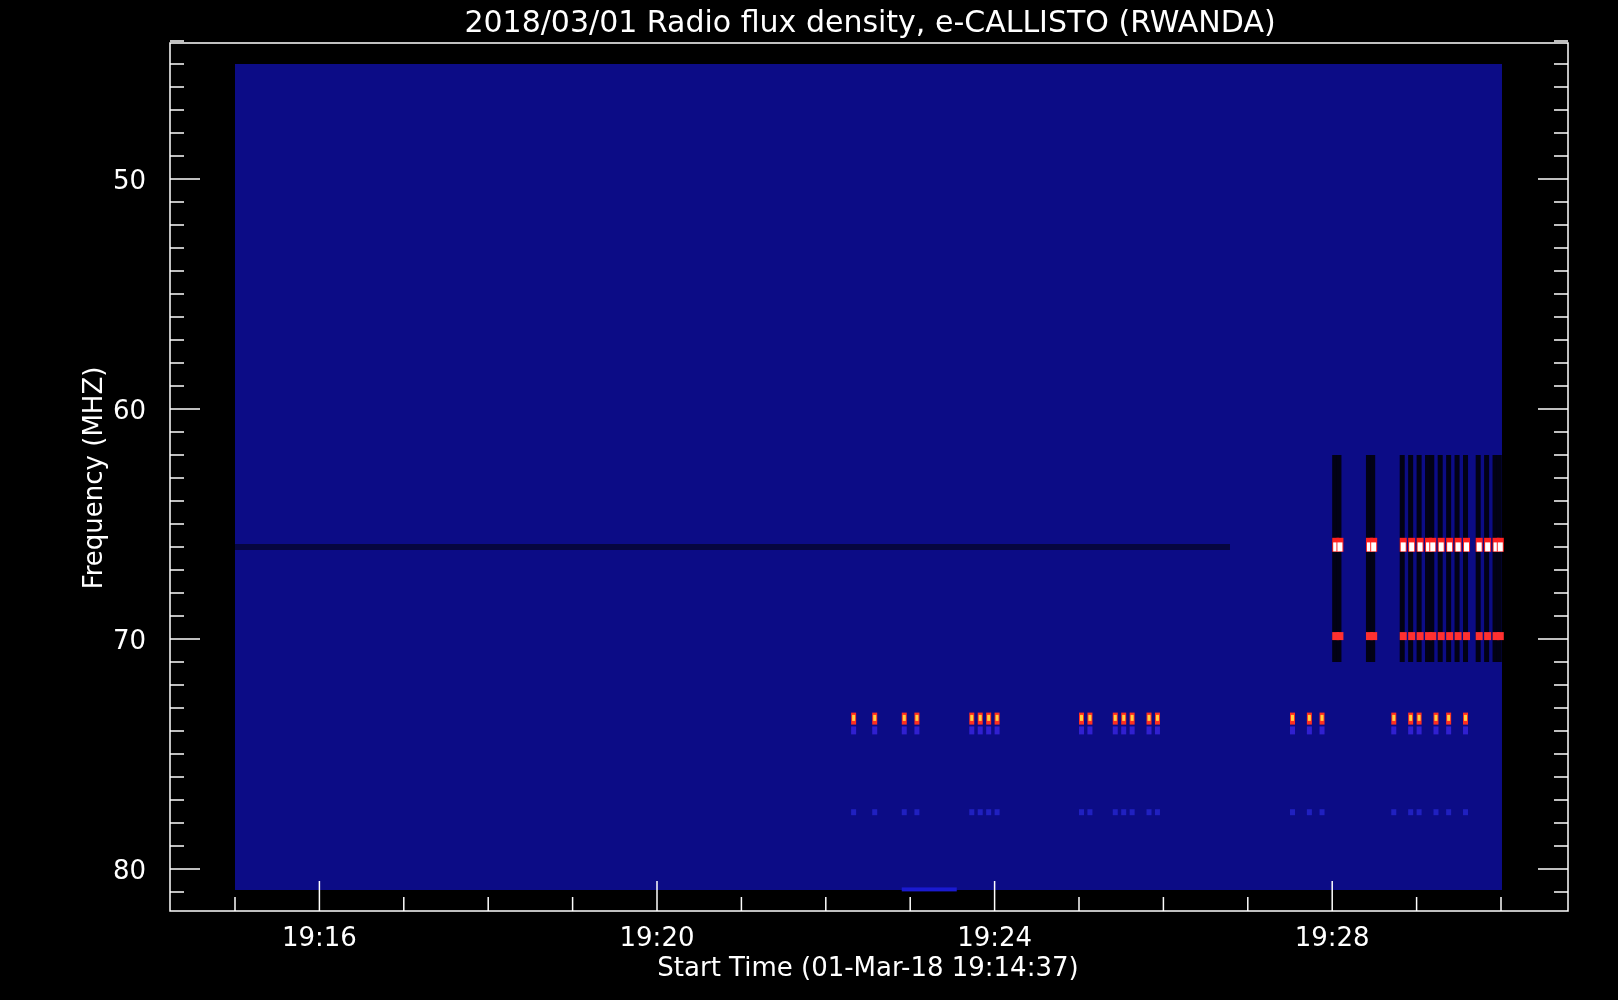  What do you see at coordinates (129, 870) in the screenshot?
I see `y-tick-label: 80` at bounding box center [129, 870].